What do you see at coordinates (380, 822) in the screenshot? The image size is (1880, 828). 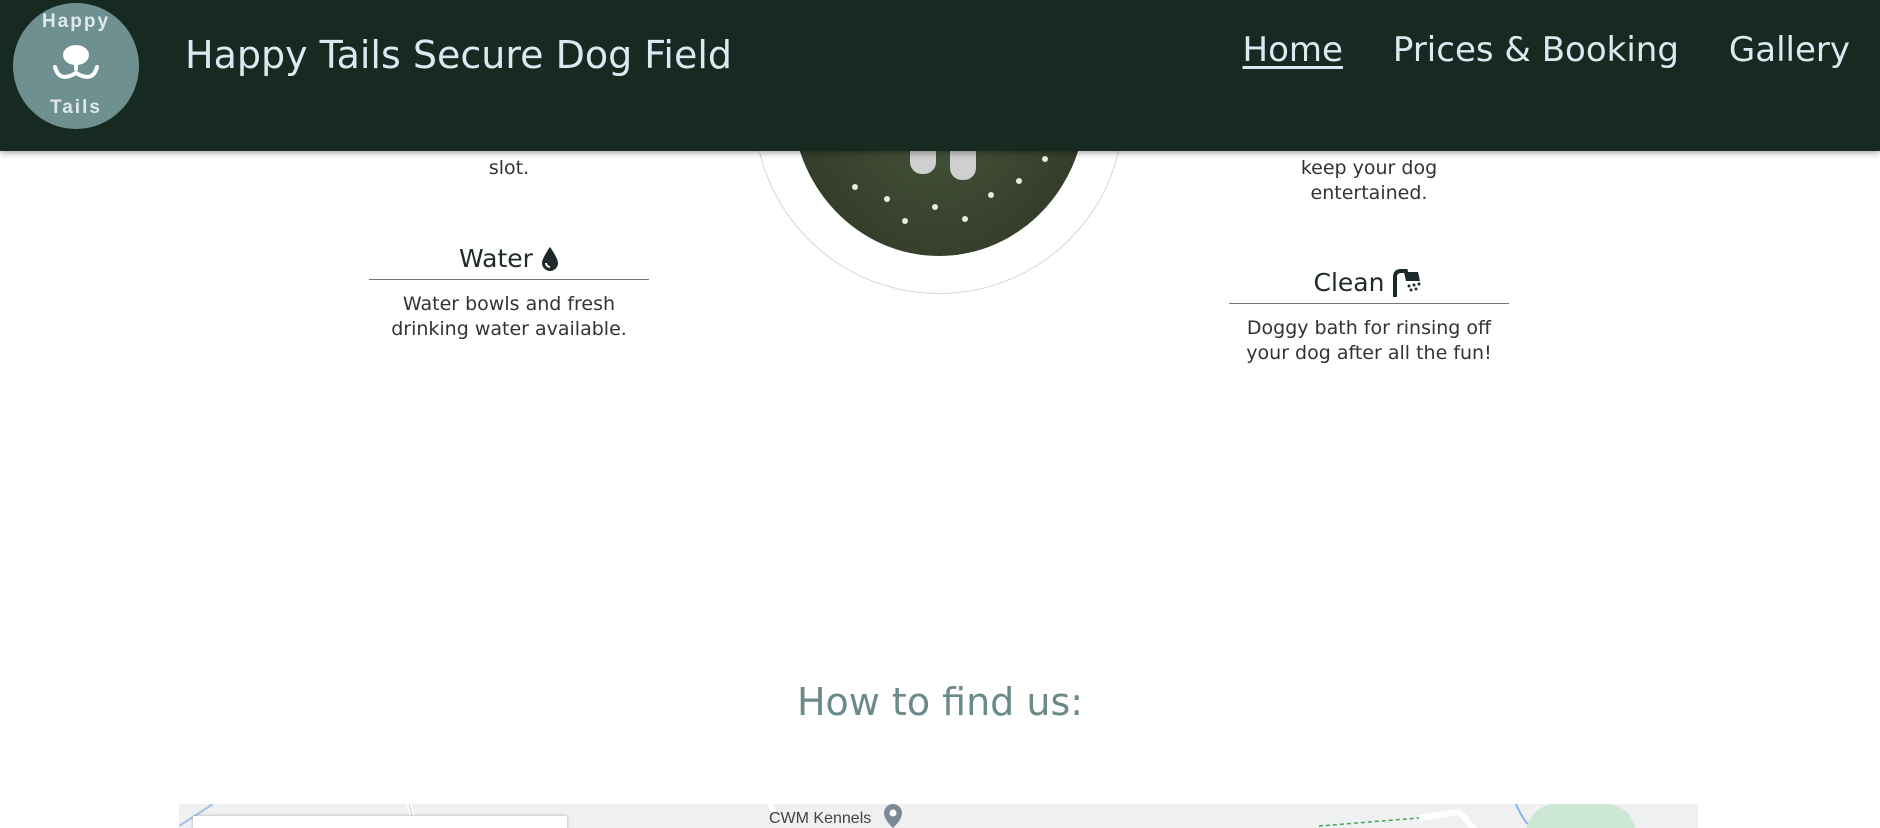 I see `map-info-card` at bounding box center [380, 822].